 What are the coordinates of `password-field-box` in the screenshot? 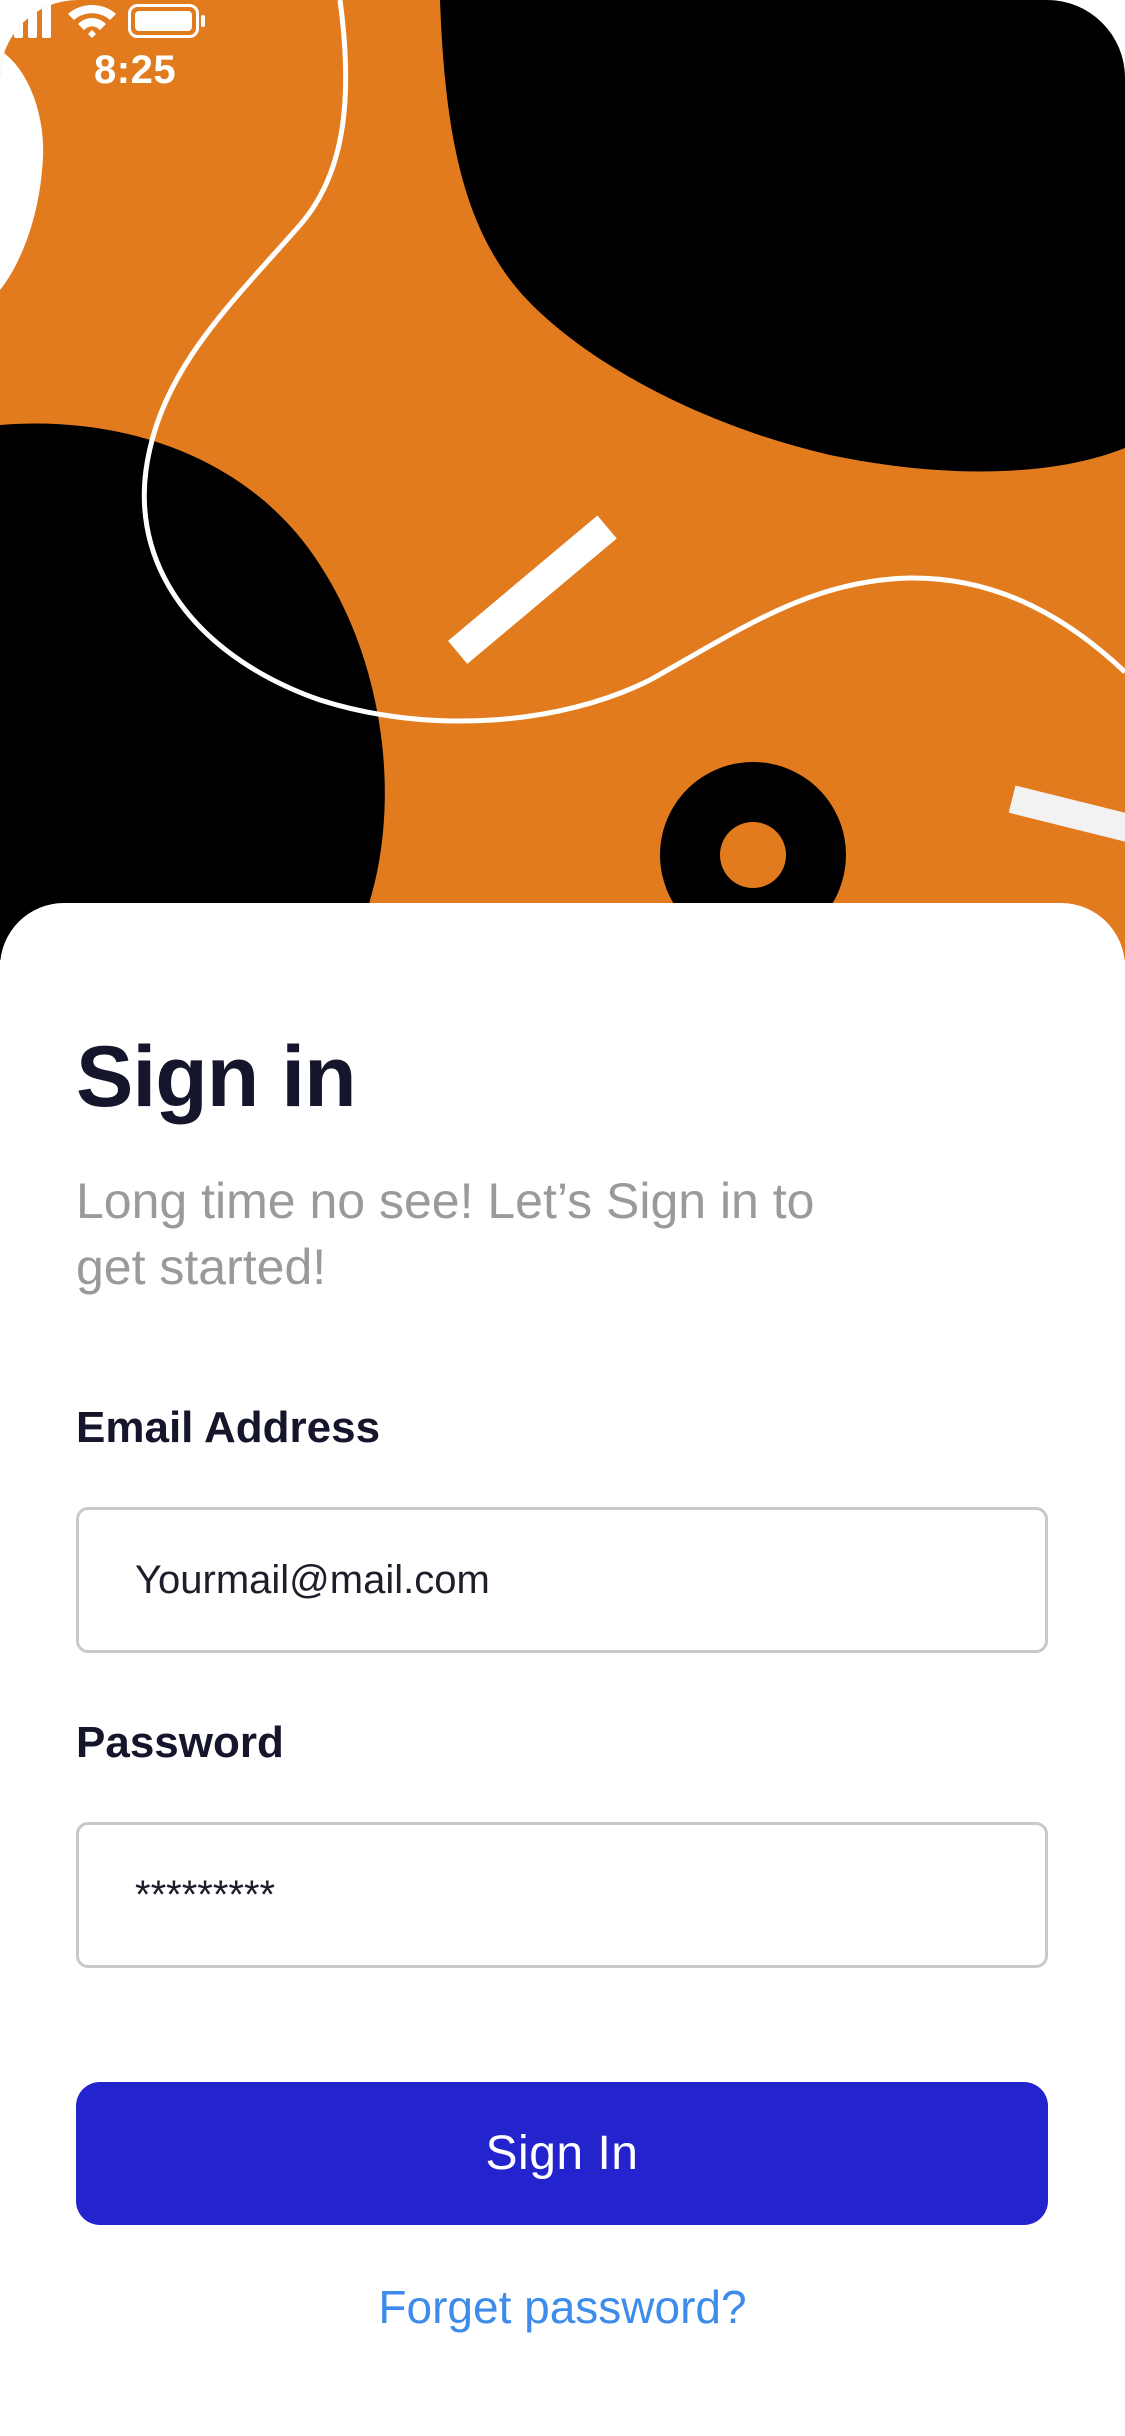 It's located at (562, 1895).